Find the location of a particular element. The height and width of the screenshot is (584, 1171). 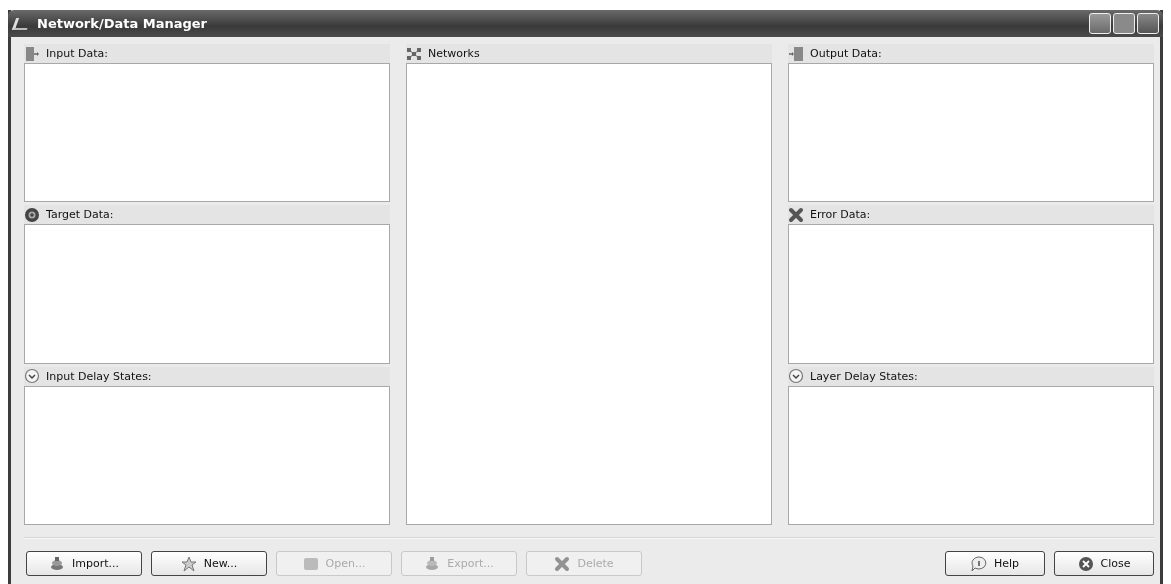

star-icon is located at coordinates (188, 563).